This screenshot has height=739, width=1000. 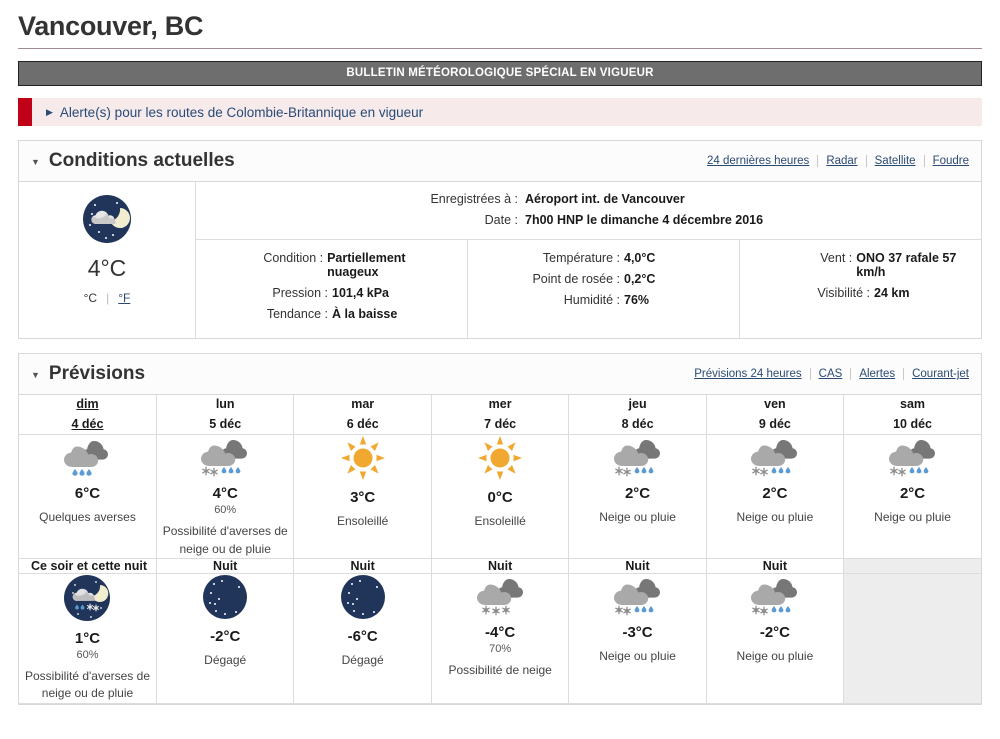 I want to click on night-summary-3: Possibilité de neige, so click(x=500, y=669).